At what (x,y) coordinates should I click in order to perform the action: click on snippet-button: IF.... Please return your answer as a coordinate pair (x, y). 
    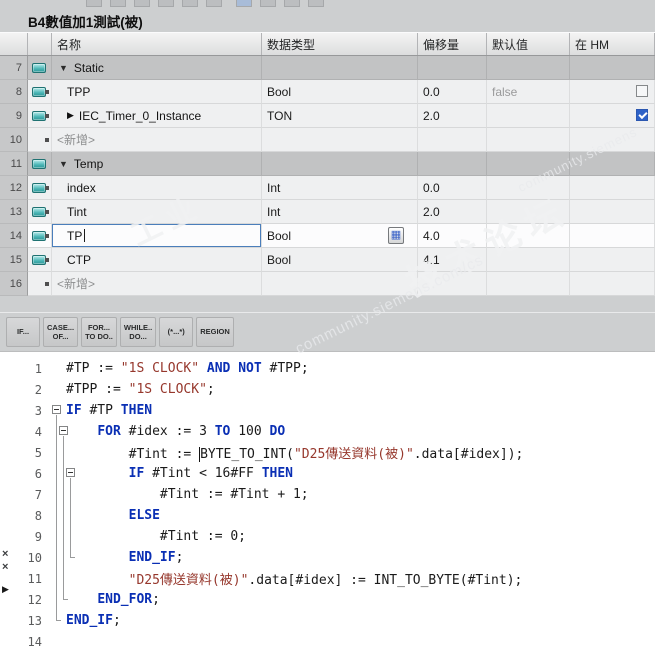
    Looking at the image, I should click on (23, 332).